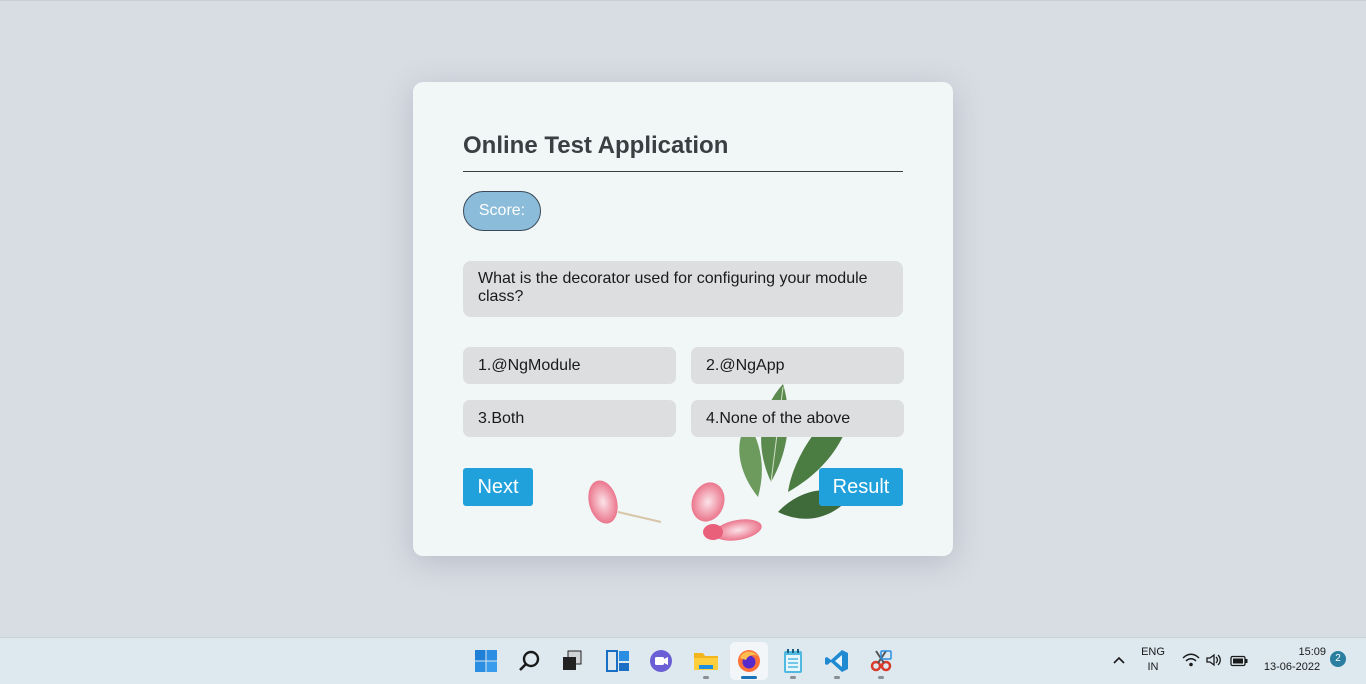 The width and height of the screenshot is (1366, 684). Describe the element at coordinates (569, 418) in the screenshot. I see `option-3: 3.Both` at that location.